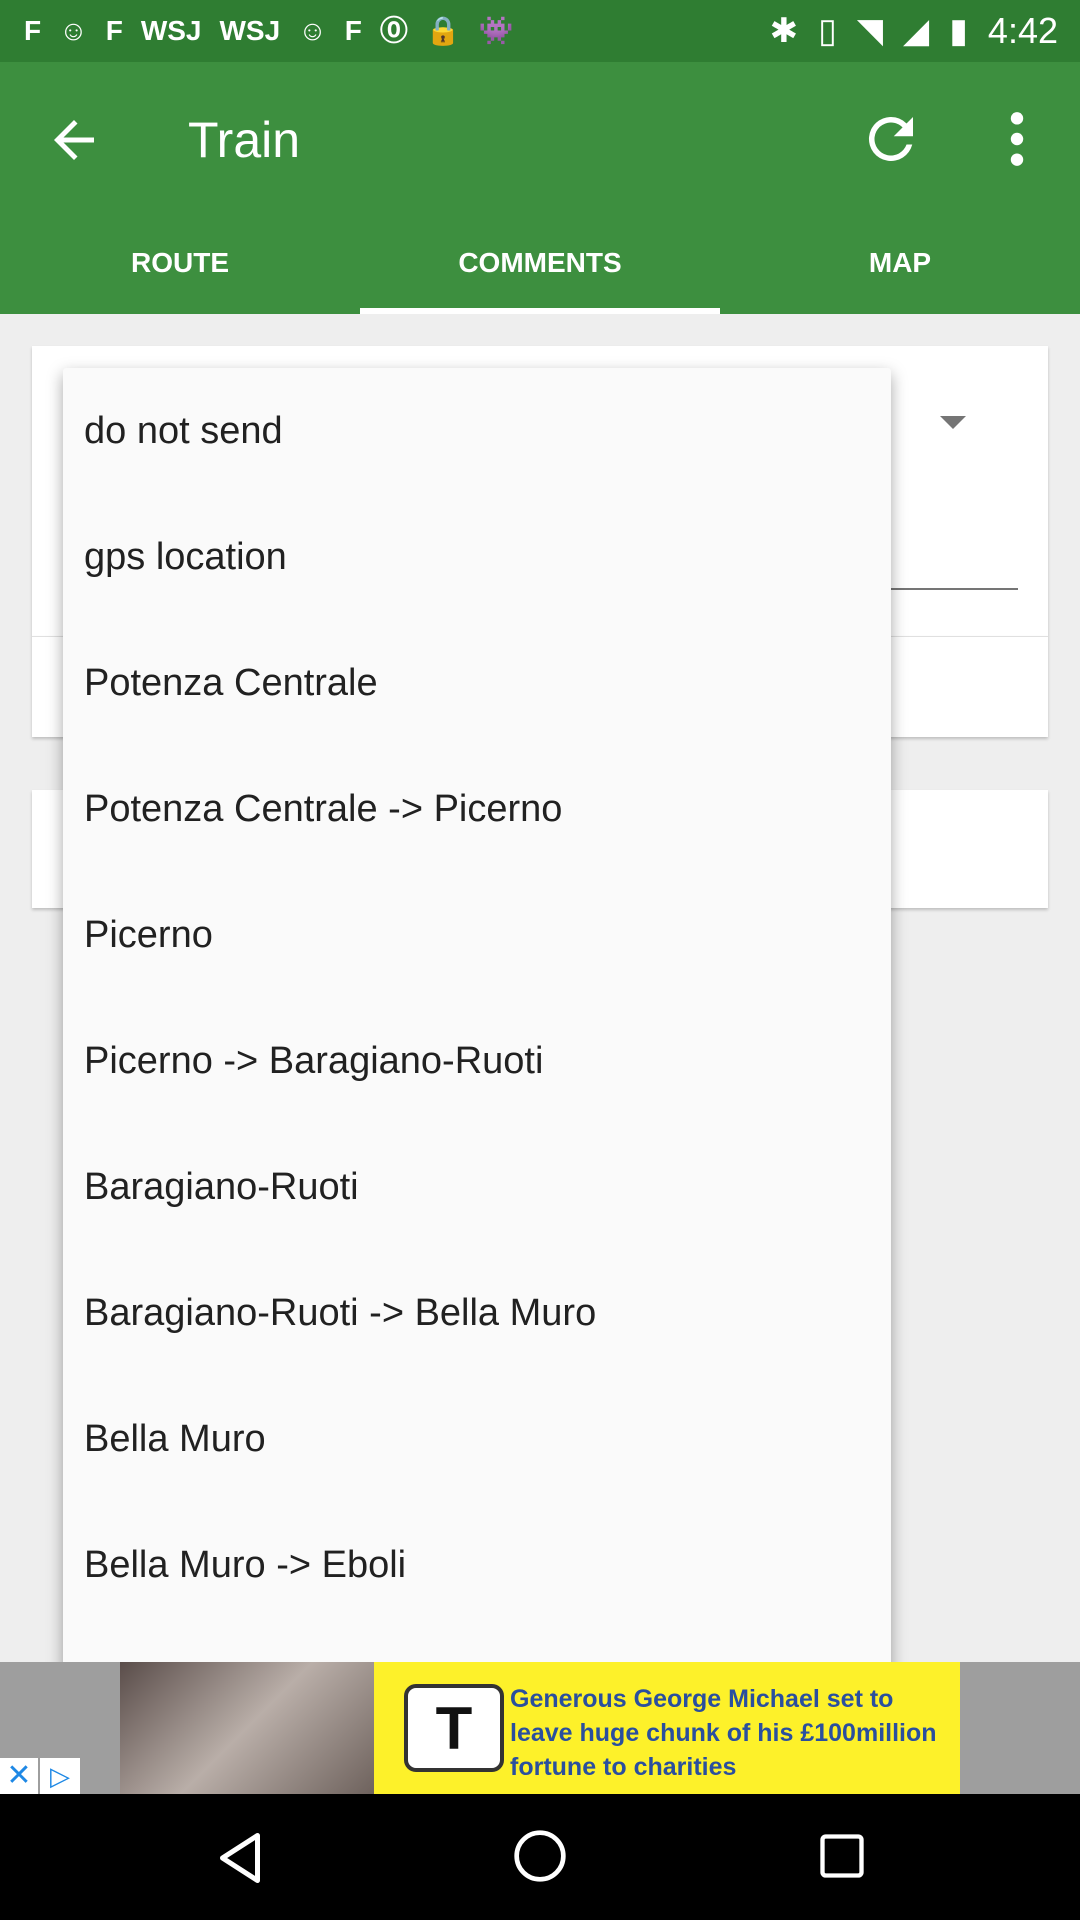 The image size is (1080, 1920). I want to click on dropdown-option: Picerno, so click(477, 935).